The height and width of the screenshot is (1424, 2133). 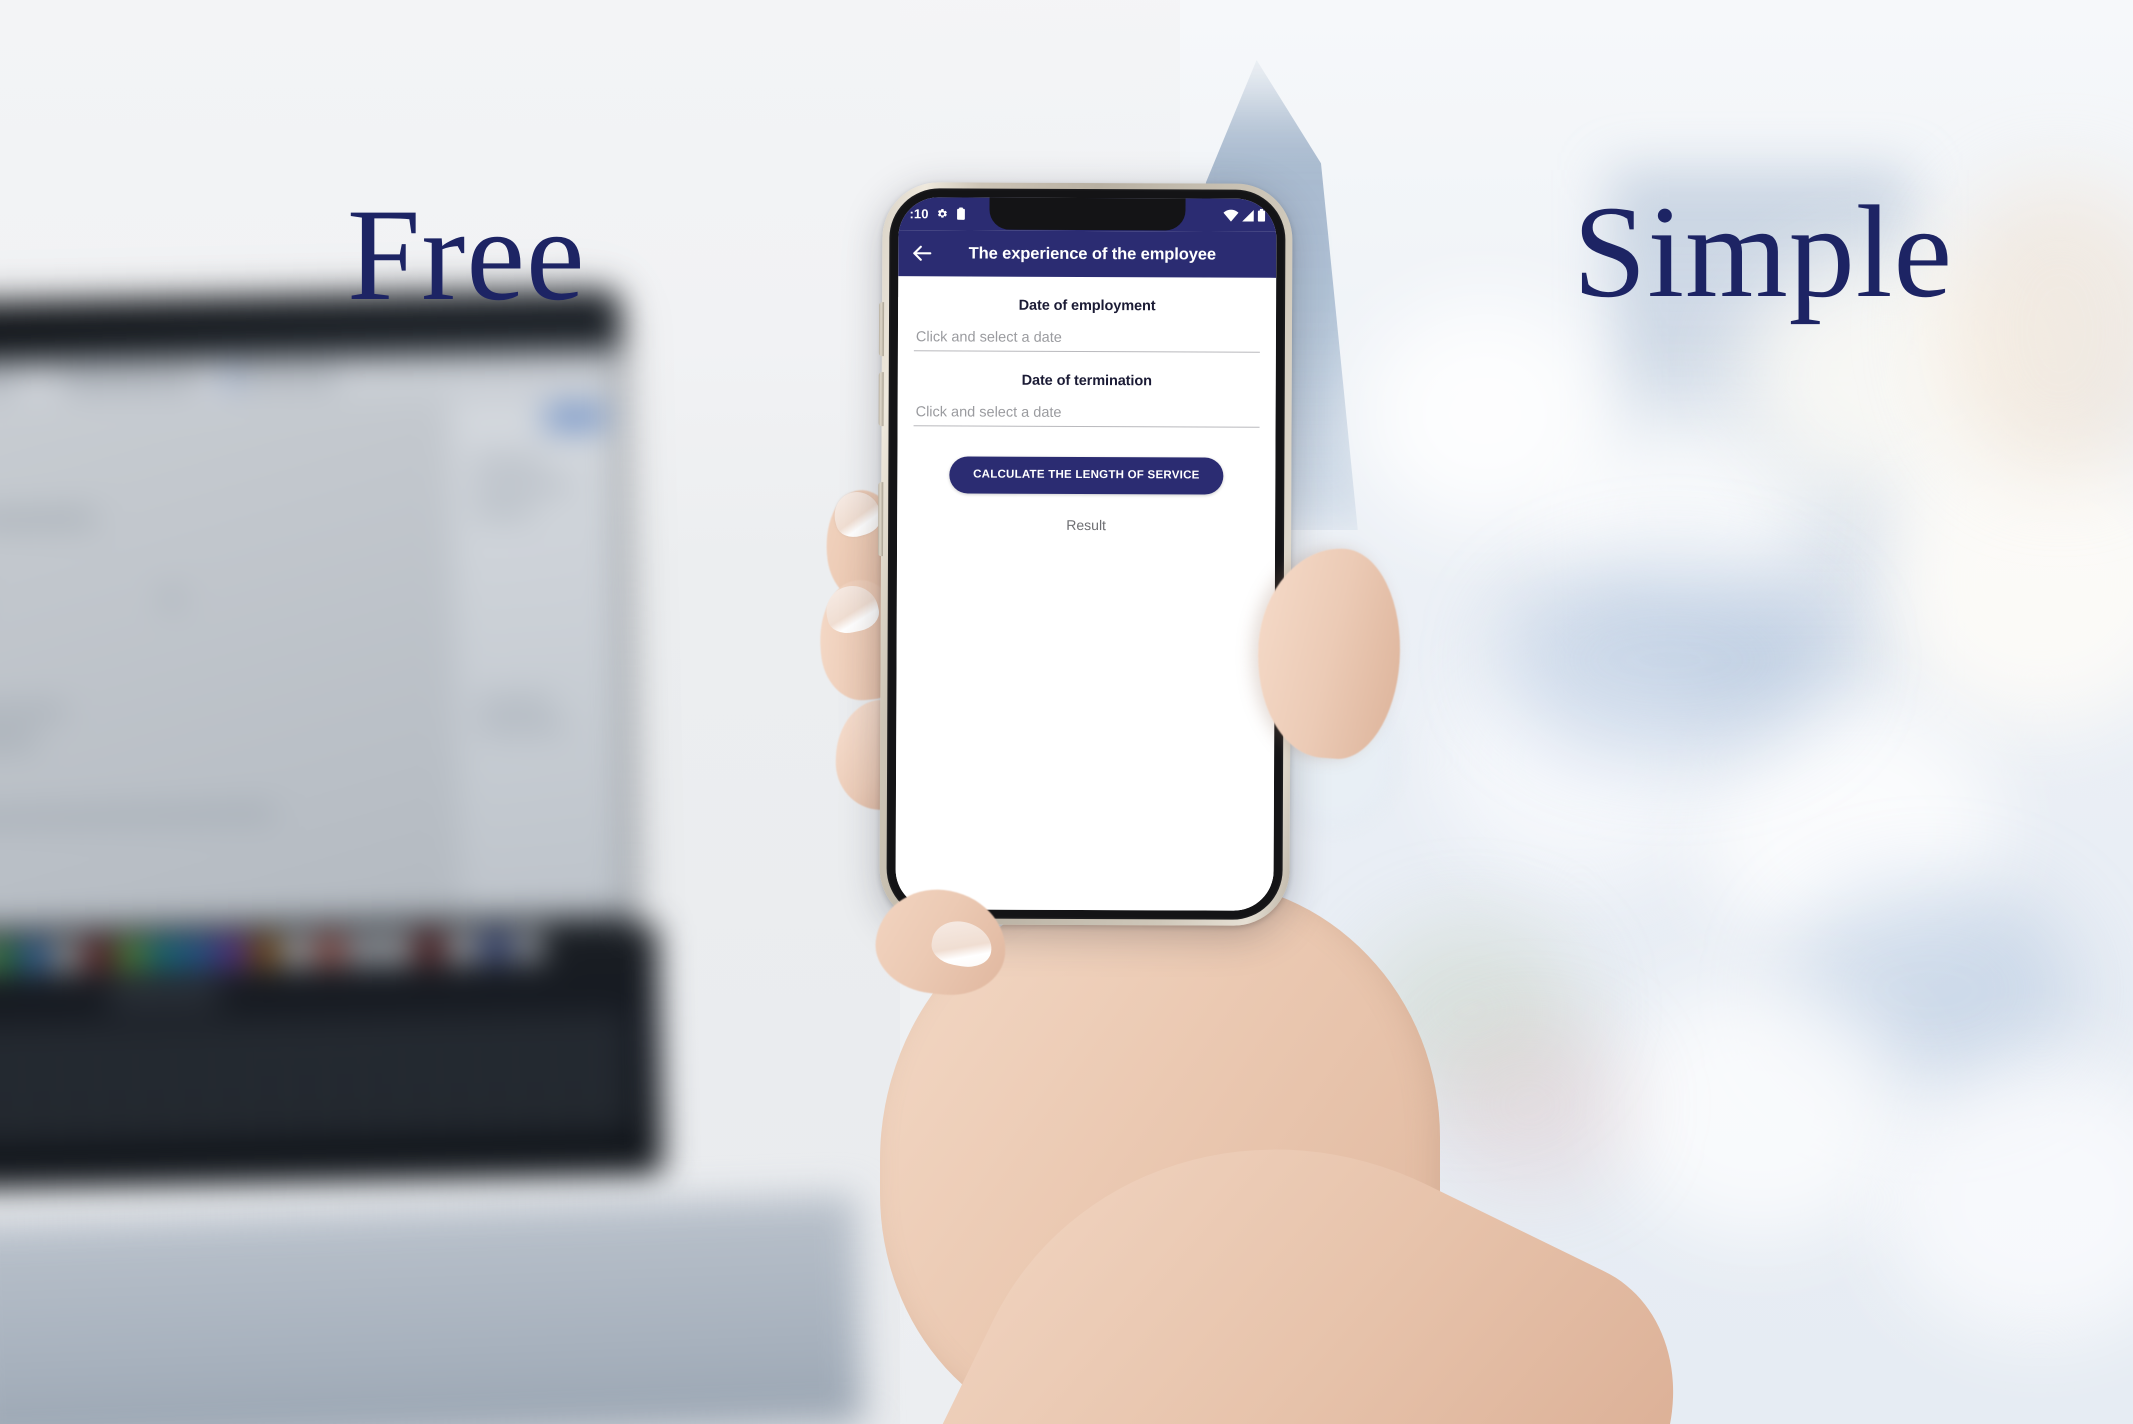 What do you see at coordinates (1763, 251) in the screenshot?
I see `headline-word-simple: Simple` at bounding box center [1763, 251].